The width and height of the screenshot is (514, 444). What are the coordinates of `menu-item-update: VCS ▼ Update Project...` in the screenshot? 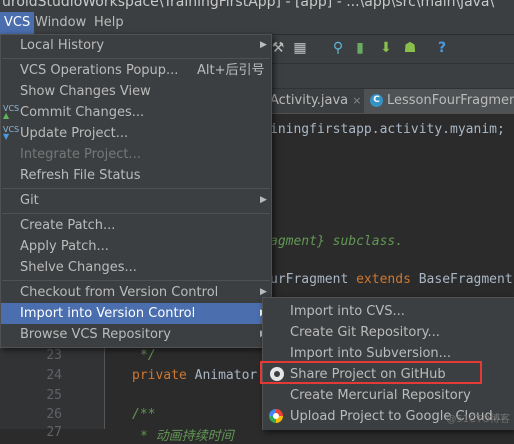 It's located at (136, 133).